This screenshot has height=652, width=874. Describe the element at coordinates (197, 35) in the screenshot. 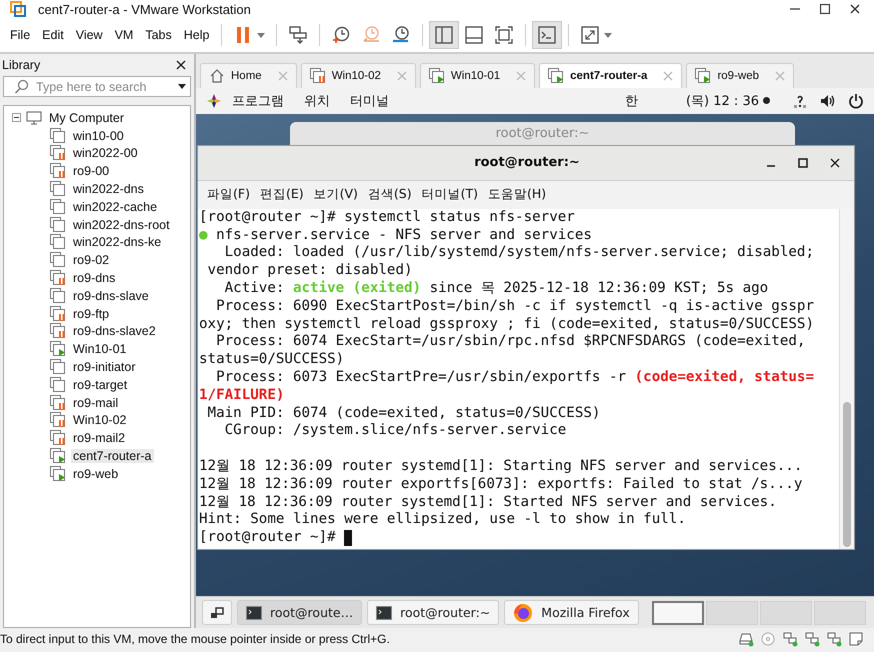

I see `menu-item: Help` at that location.